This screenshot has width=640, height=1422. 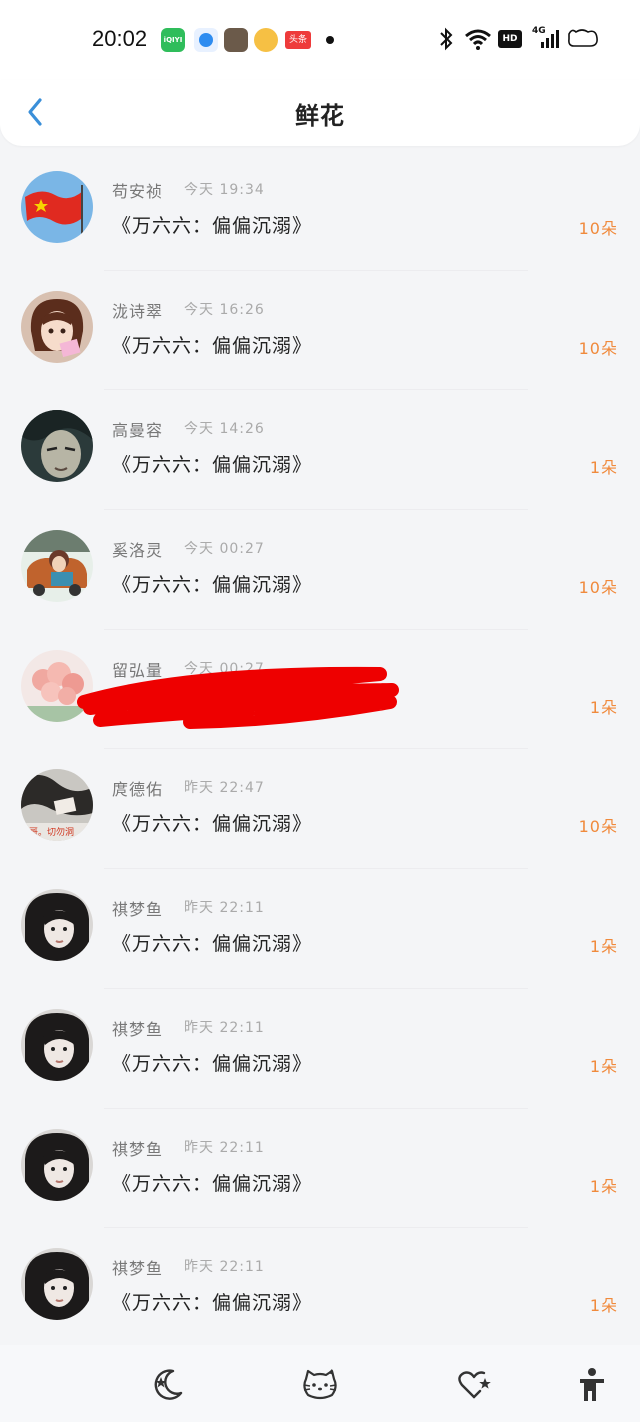 I want to click on sender-name: 泷诗翠, so click(x=138, y=311).